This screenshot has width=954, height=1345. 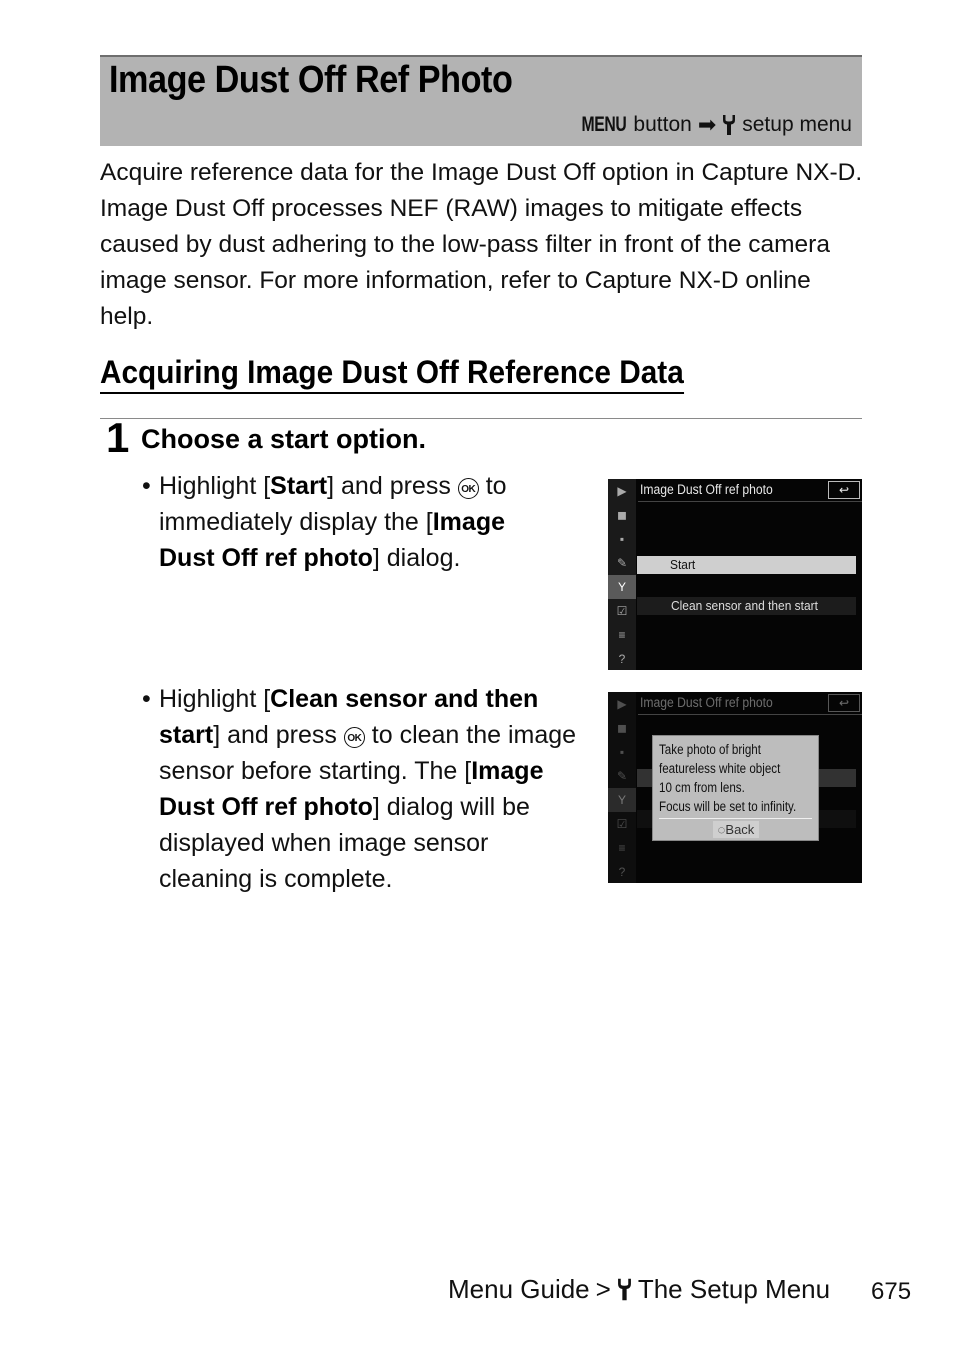 What do you see at coordinates (735, 818) in the screenshot?
I see `dialog-divider` at bounding box center [735, 818].